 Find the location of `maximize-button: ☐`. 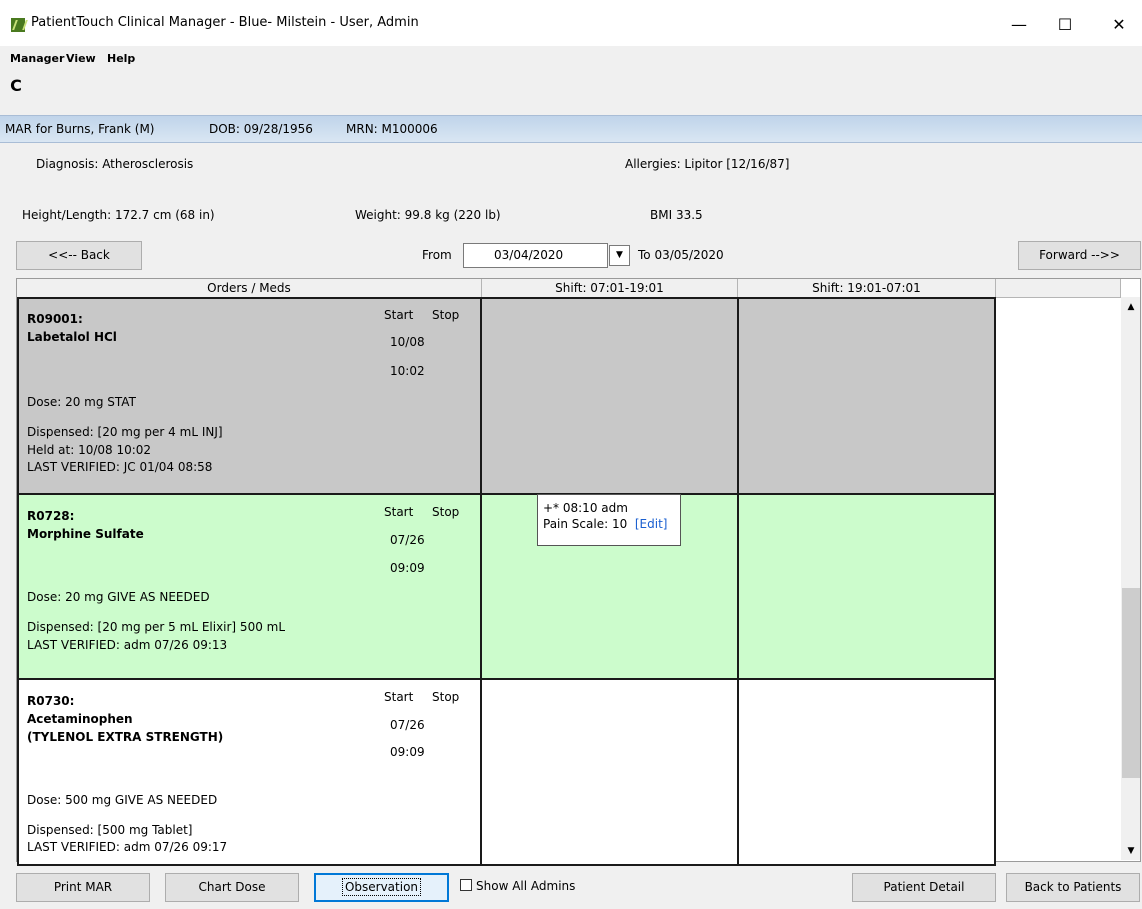

maximize-button: ☐ is located at coordinates (1065, 25).